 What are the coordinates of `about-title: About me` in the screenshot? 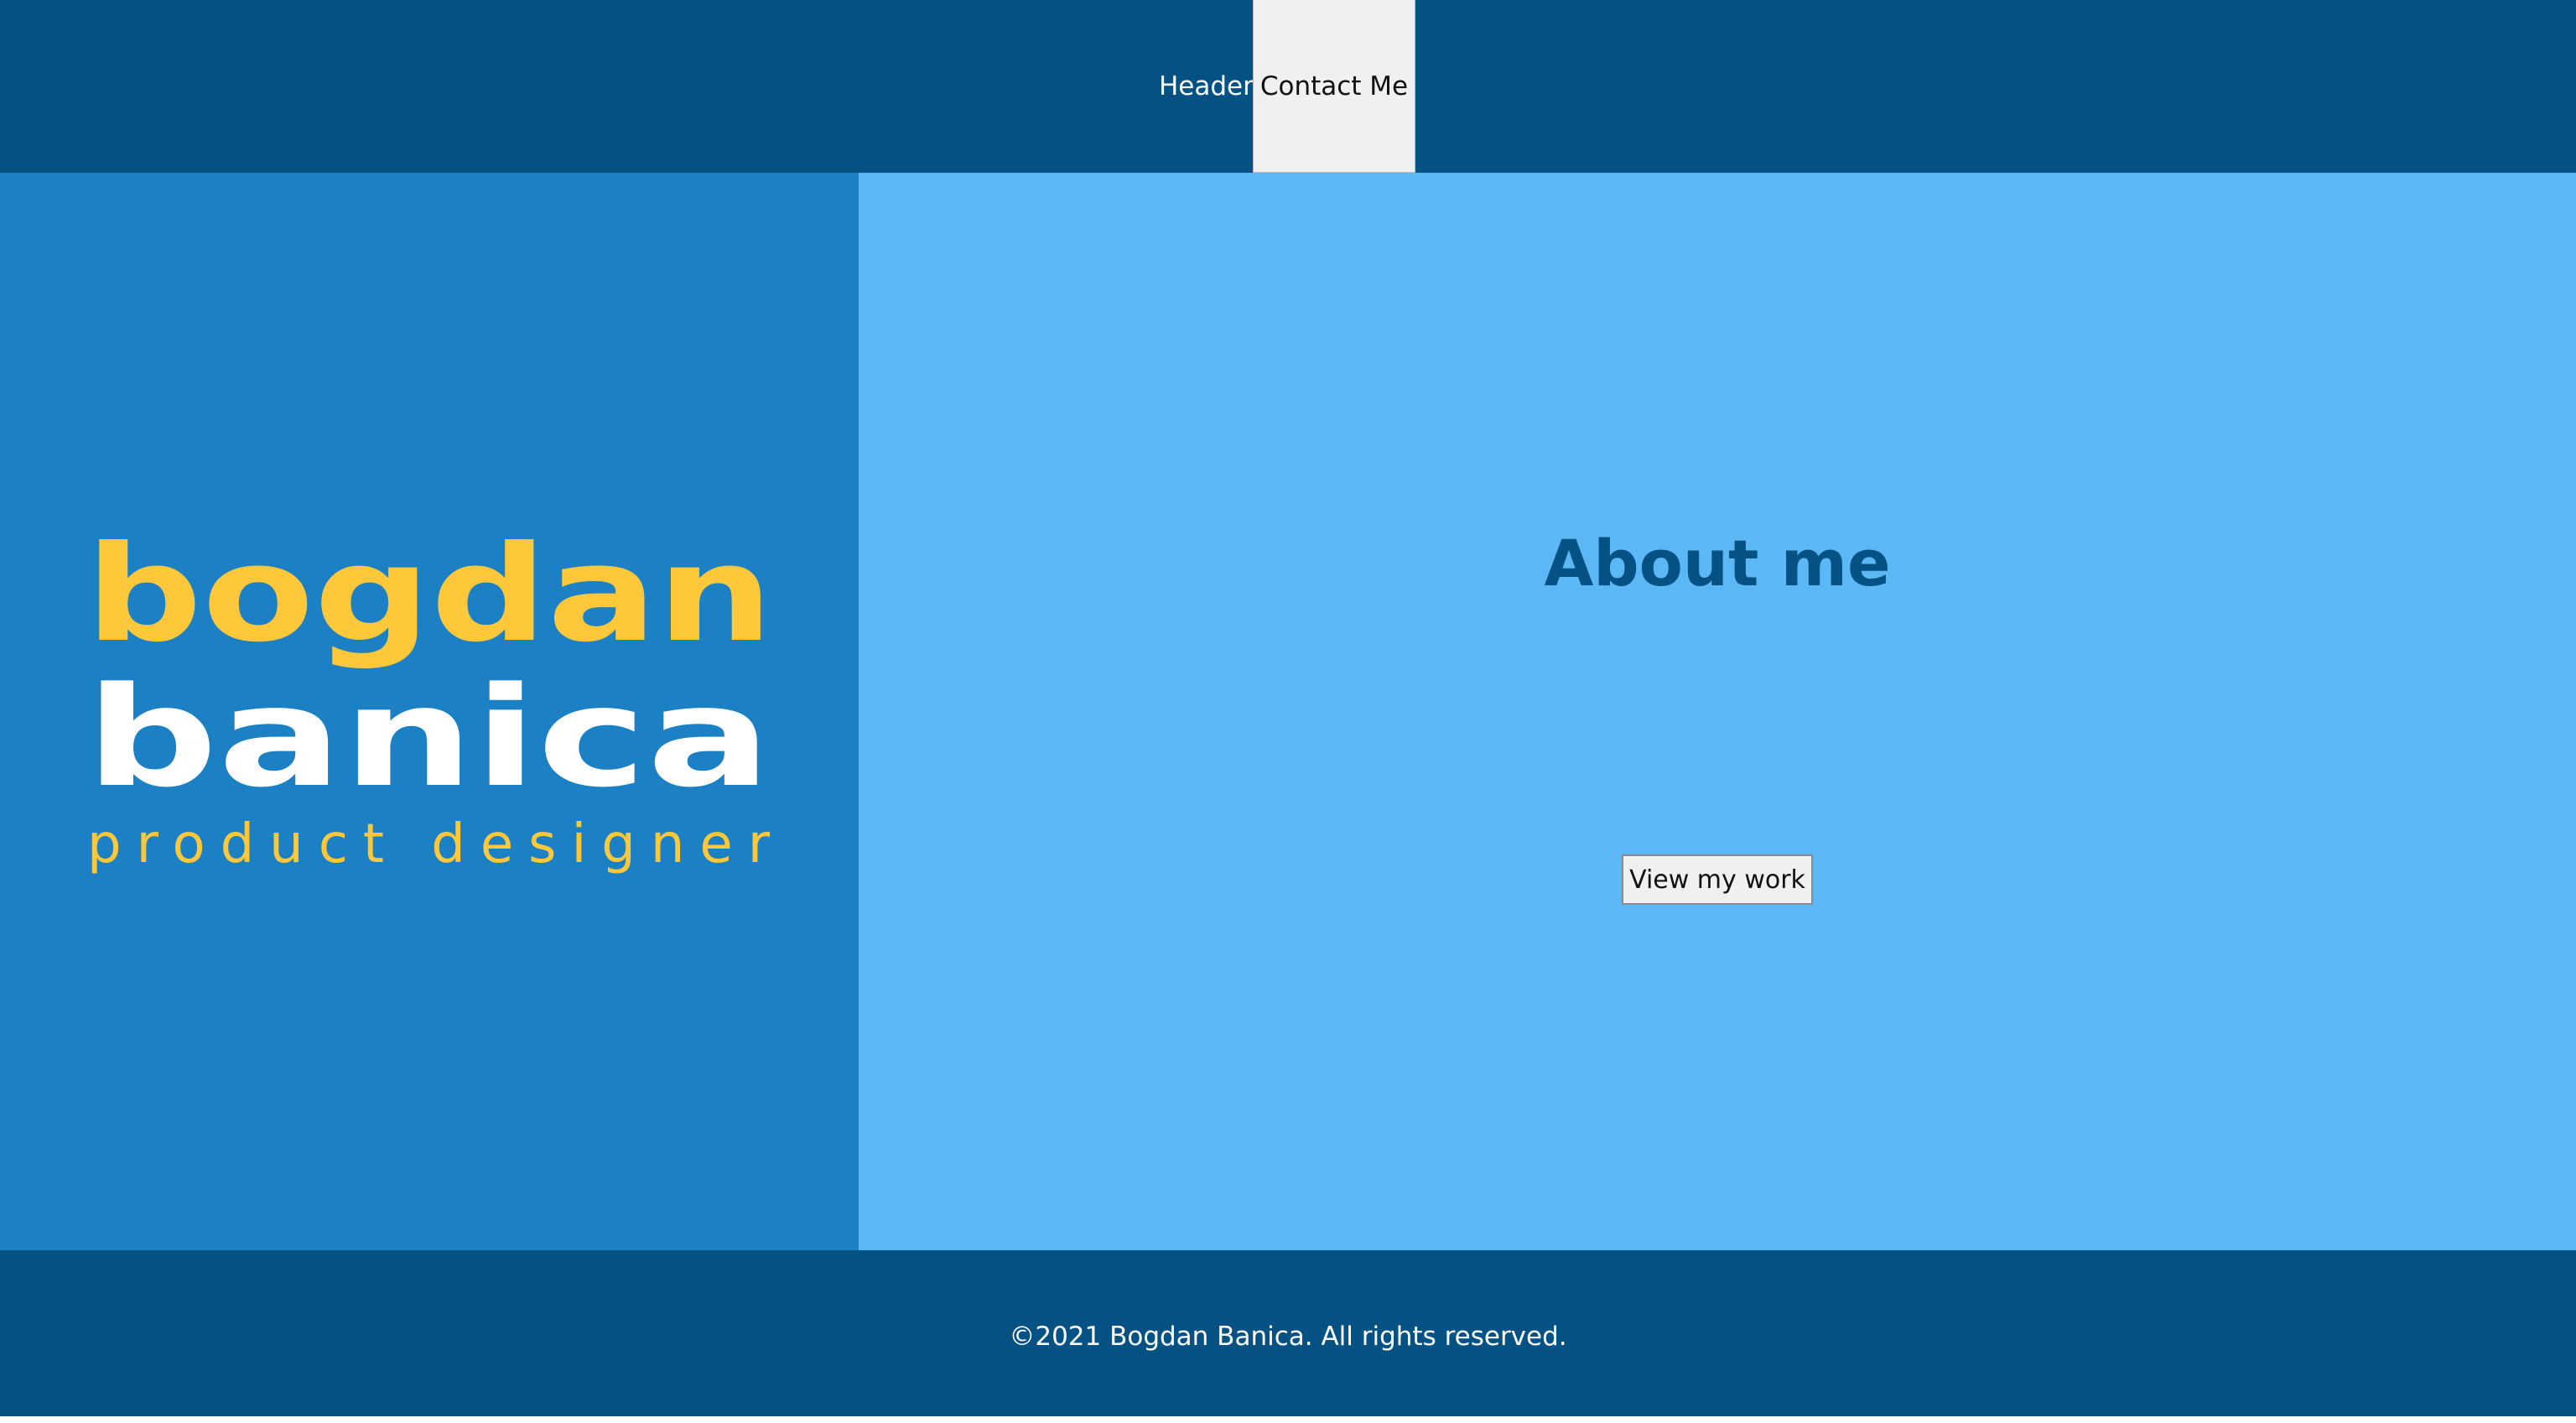 It's located at (1717, 563).